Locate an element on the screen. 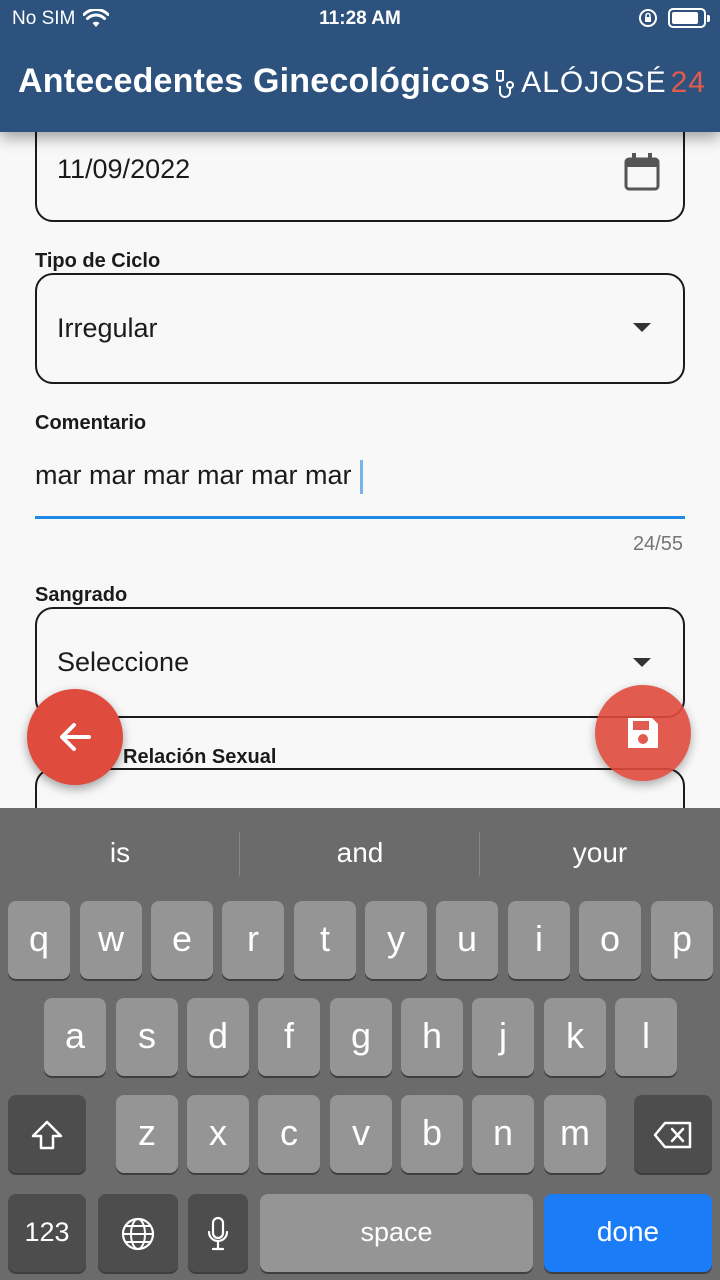  key-o: o is located at coordinates (610, 940).